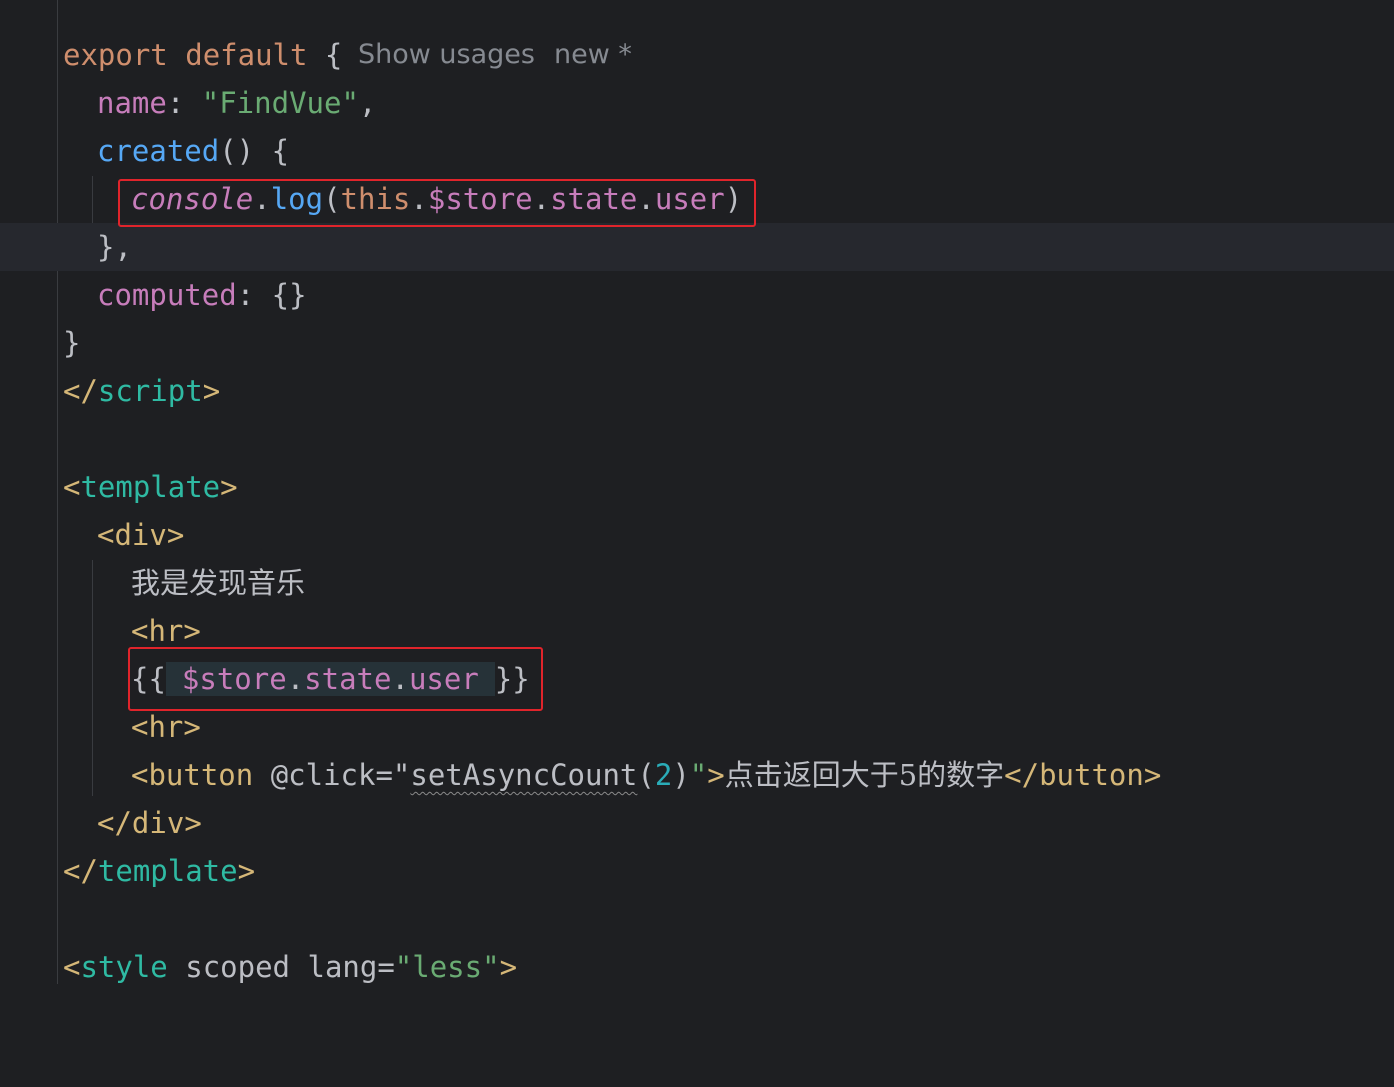 This screenshot has width=1394, height=1087. Describe the element at coordinates (697, 871) in the screenshot. I see `code-line-template-close: </template>` at that location.